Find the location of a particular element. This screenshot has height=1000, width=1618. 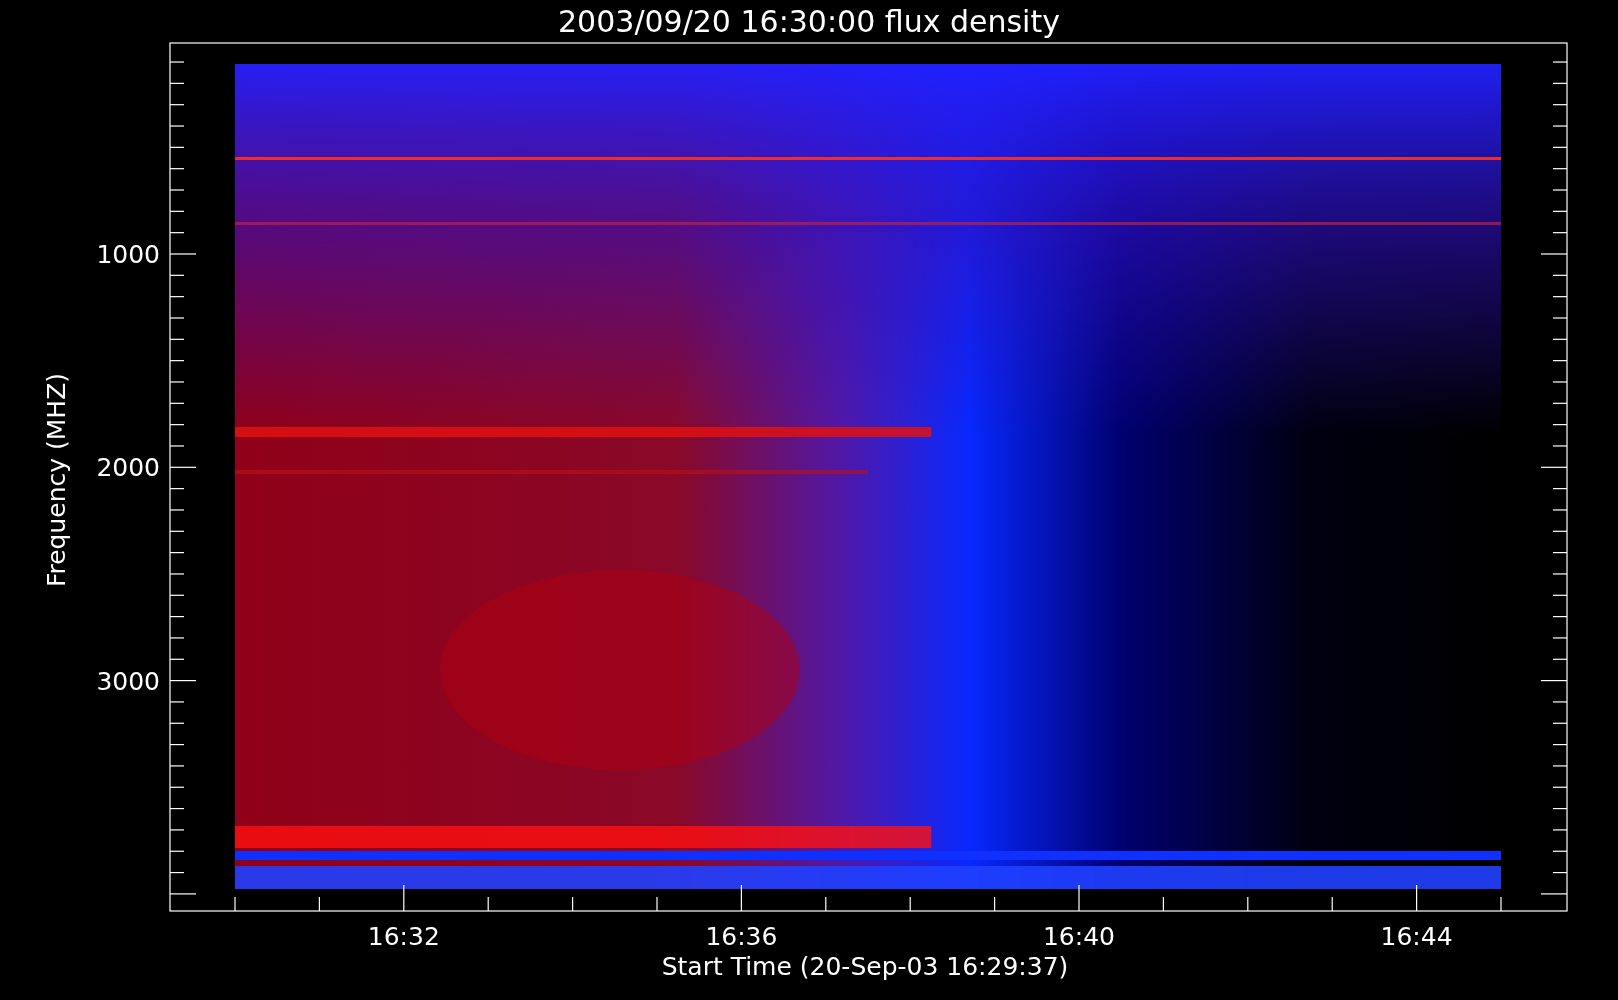

tick-label: 16:40 is located at coordinates (1079, 936).